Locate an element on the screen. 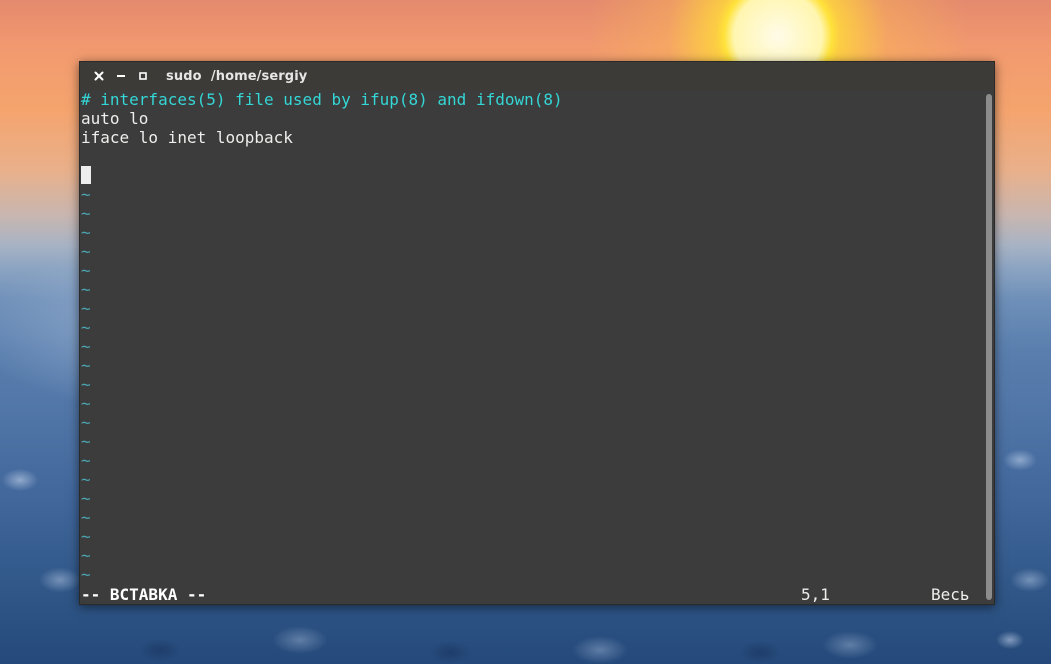  vertical-scrollbar is located at coordinates (988, 347).